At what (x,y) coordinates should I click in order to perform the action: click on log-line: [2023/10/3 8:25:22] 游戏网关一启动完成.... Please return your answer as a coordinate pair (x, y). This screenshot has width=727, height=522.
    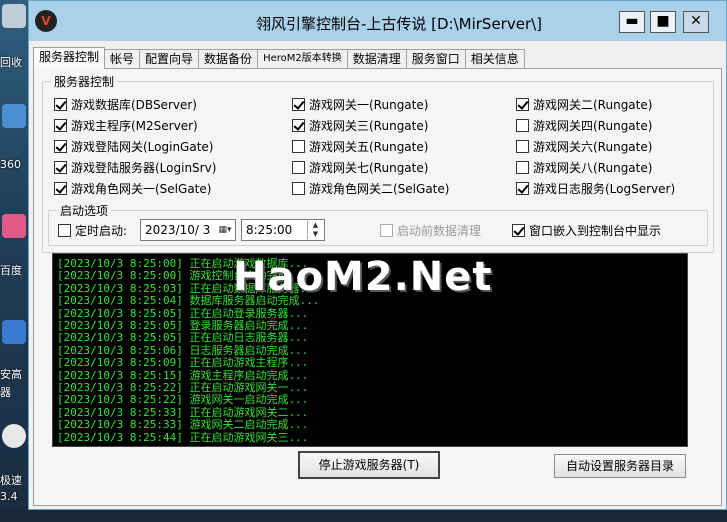
    Looking at the image, I should click on (183, 400).